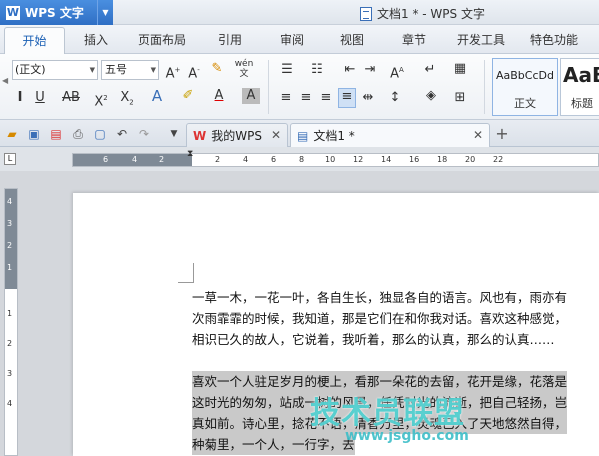  Describe the element at coordinates (10, 159) in the screenshot. I see `tab-stop-selector: L` at that location.